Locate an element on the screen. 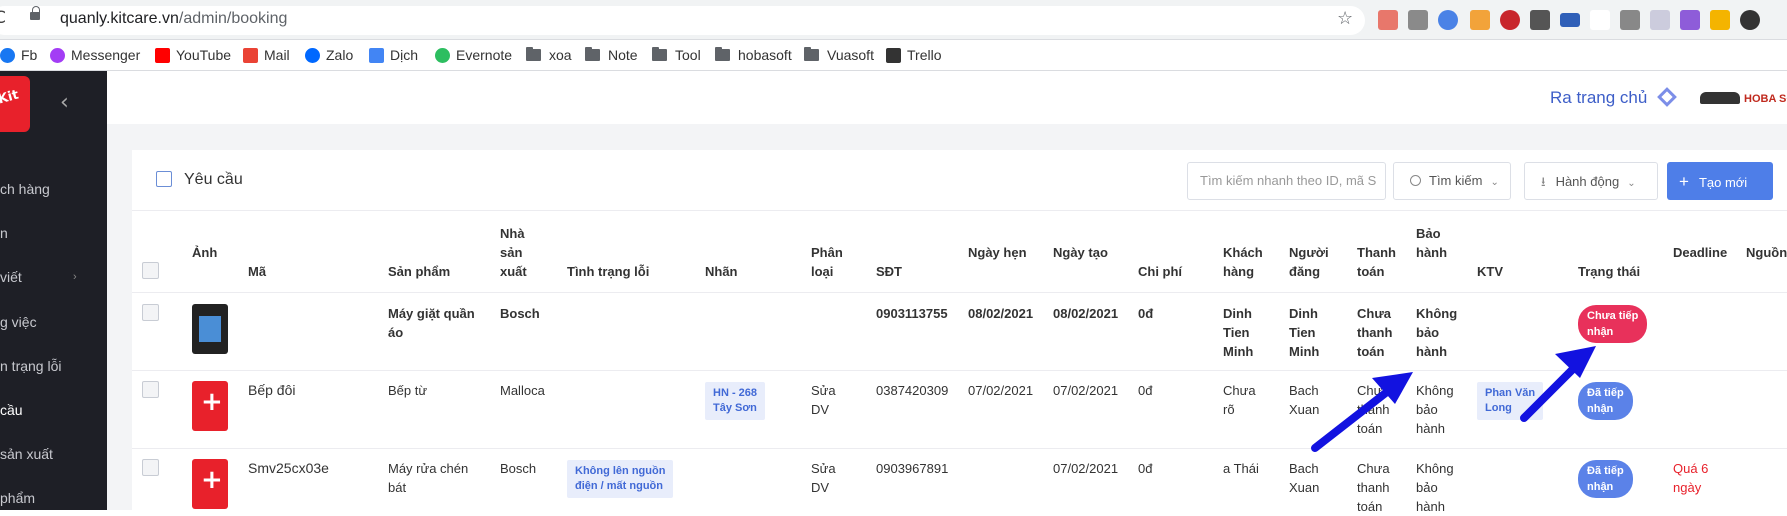 The width and height of the screenshot is (1787, 516). extension-scissors-icon is located at coordinates (1540, 20).